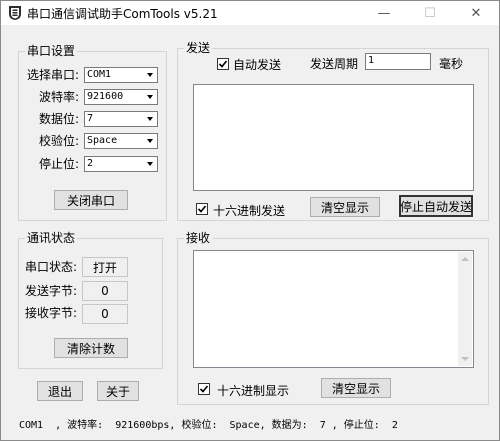 The image size is (500, 441). Describe the element at coordinates (51, 267) in the screenshot. I see `port-status-label: 串口状态:` at that location.